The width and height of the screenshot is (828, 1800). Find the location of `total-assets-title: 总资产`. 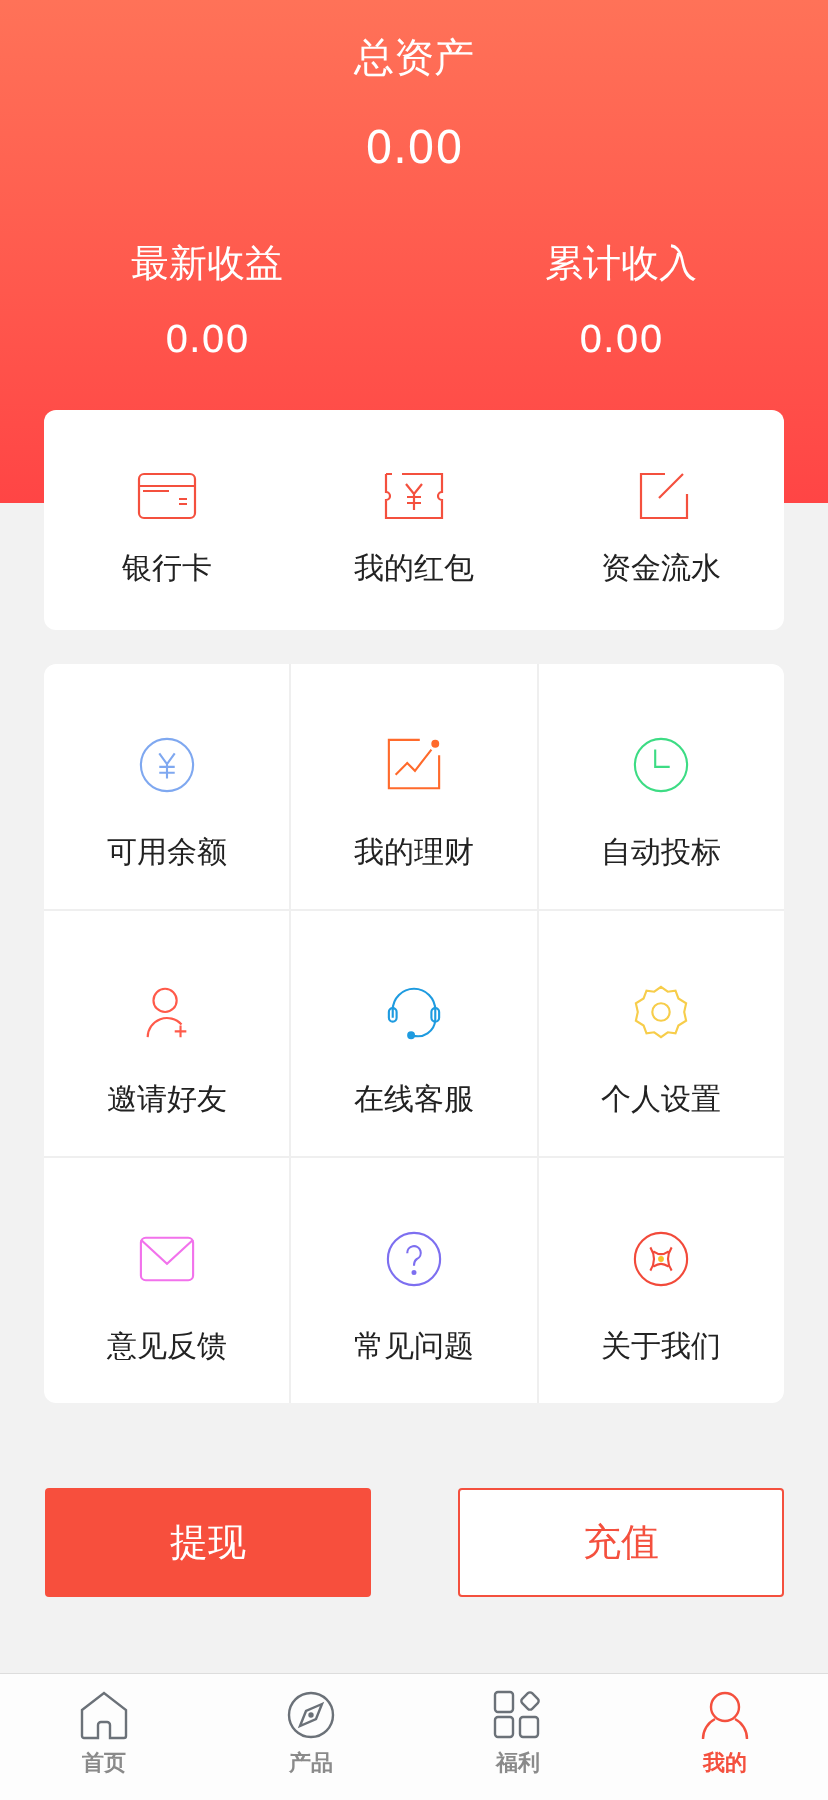

total-assets-title: 总资产 is located at coordinates (414, 57).